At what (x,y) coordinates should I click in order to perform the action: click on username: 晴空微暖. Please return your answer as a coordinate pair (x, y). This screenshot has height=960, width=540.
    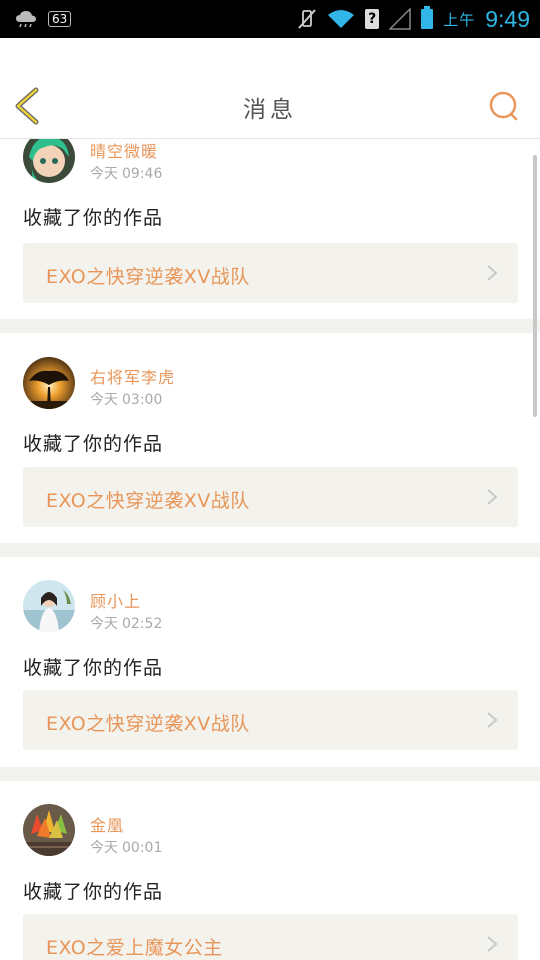
    Looking at the image, I should click on (124, 150).